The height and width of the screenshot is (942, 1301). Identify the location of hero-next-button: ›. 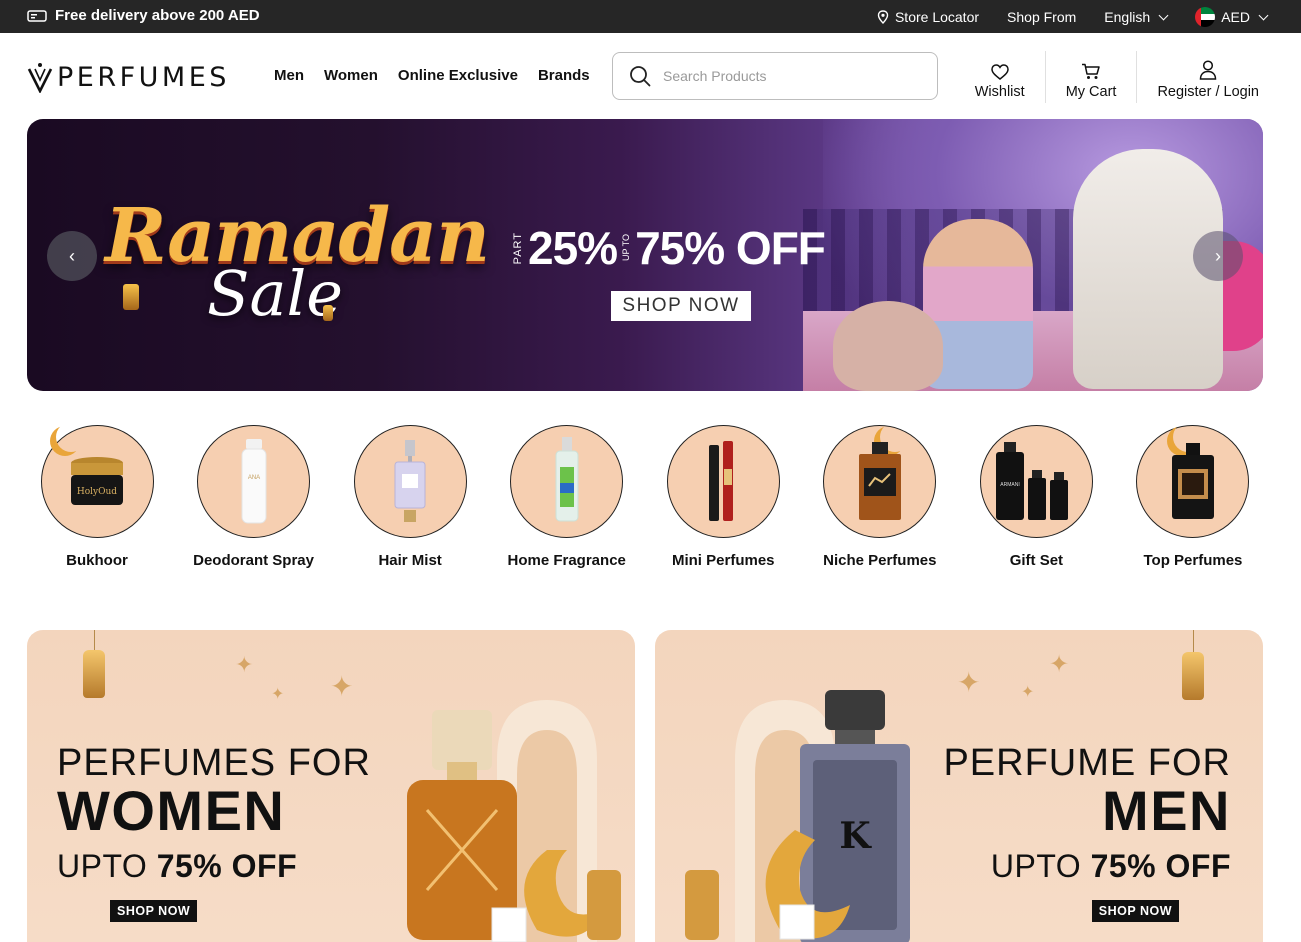
(1218, 256).